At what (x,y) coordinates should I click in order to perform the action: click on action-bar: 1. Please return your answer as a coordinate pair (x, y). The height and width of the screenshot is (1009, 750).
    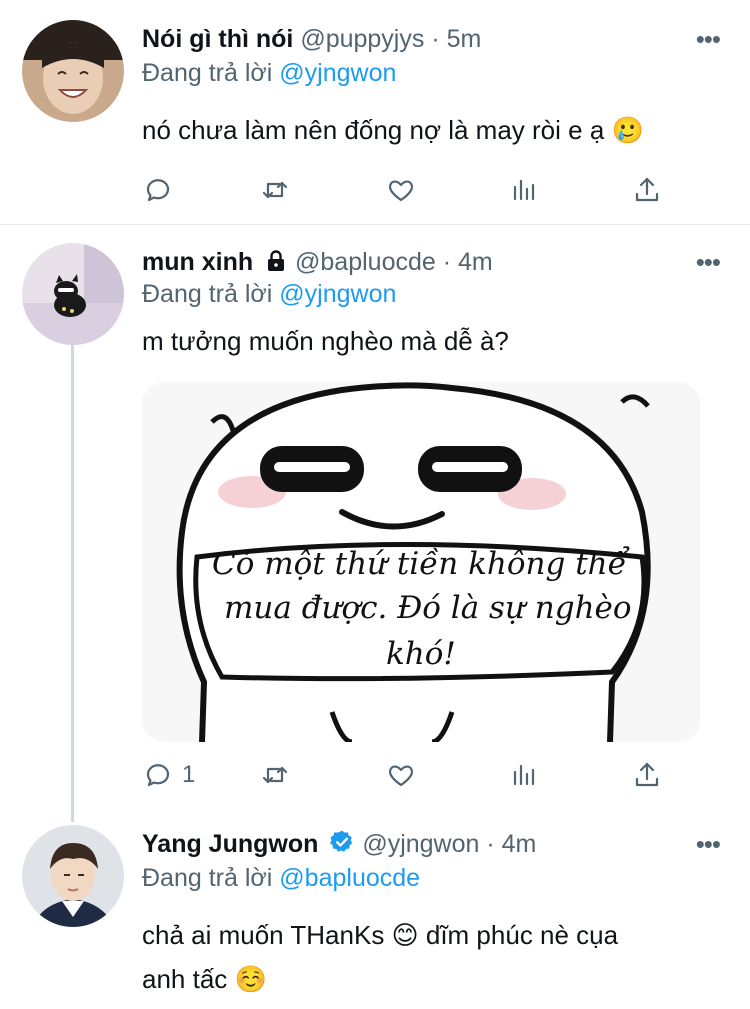
    Looking at the image, I should click on (412, 775).